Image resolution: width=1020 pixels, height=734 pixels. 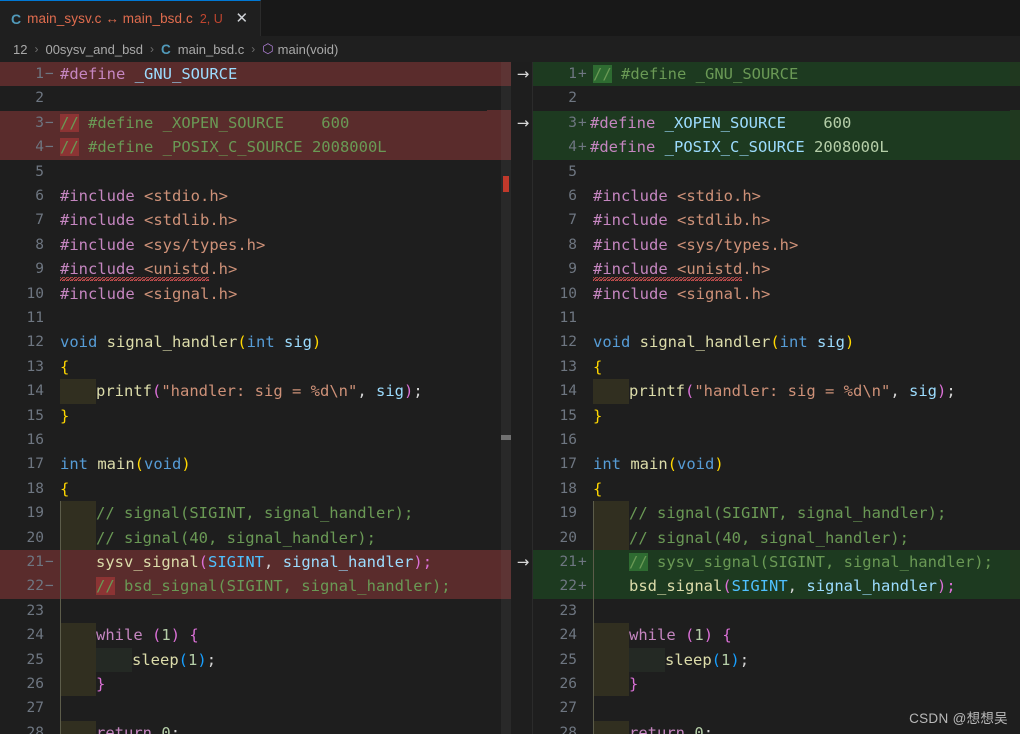 What do you see at coordinates (125, 464) in the screenshot?
I see `code-text: int main(void)` at bounding box center [125, 464].